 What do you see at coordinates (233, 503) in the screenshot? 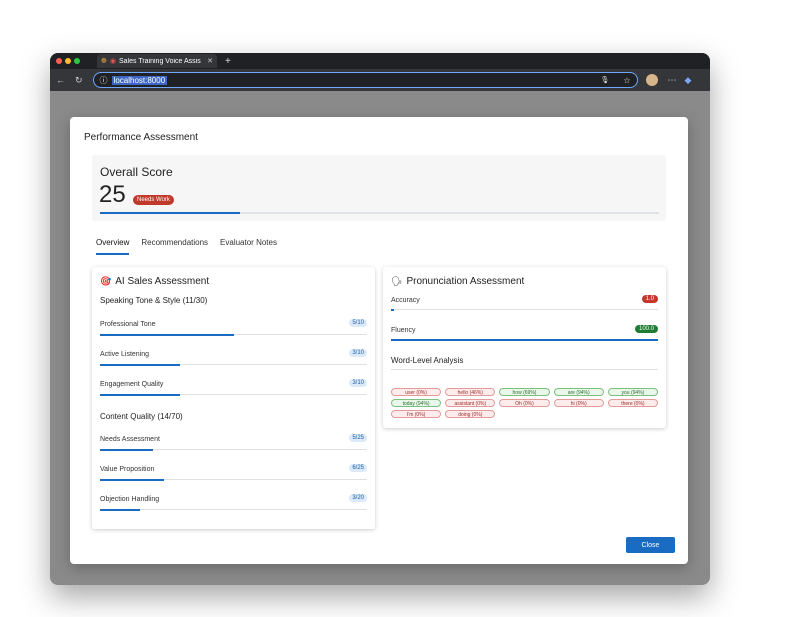
I see `metric-row: Objection Handling 3/20` at bounding box center [233, 503].